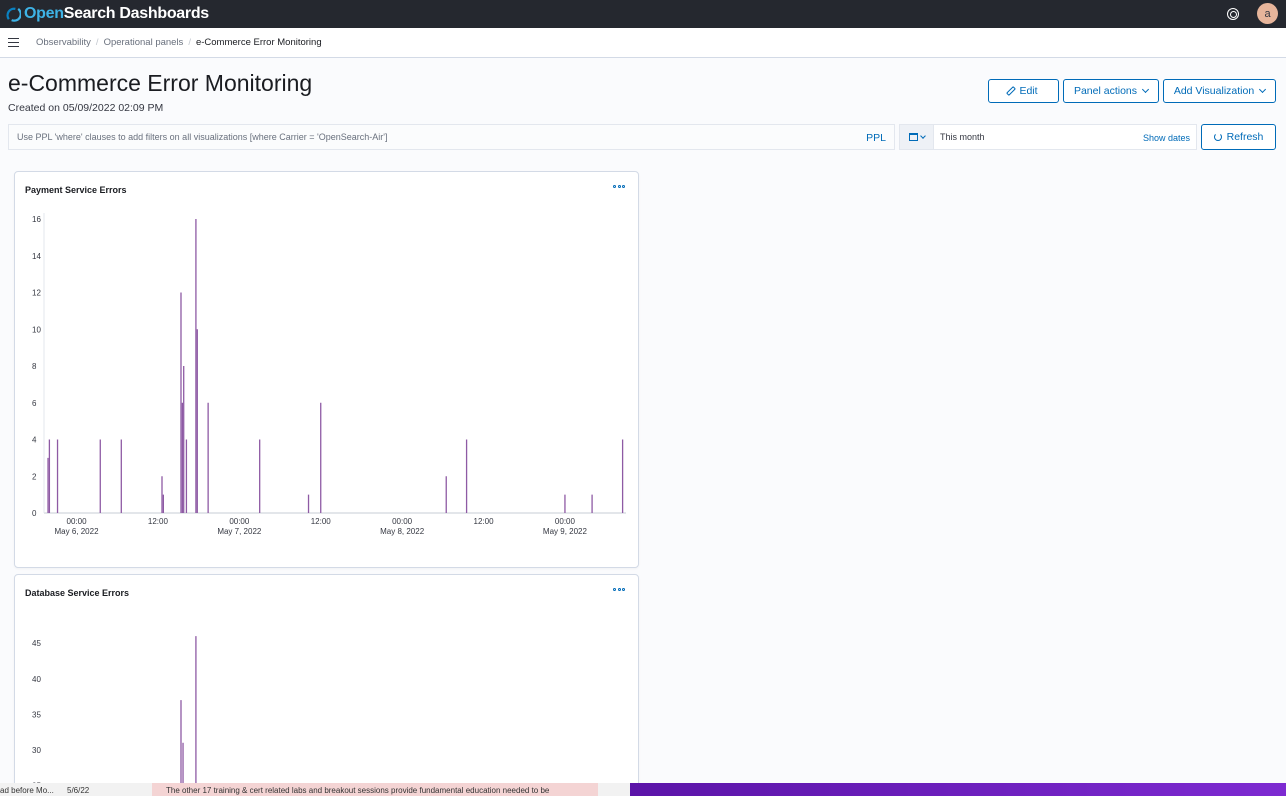 The height and width of the screenshot is (796, 1286). Describe the element at coordinates (1214, 91) in the screenshot. I see `add-visualization-label: Add Visualization` at that location.